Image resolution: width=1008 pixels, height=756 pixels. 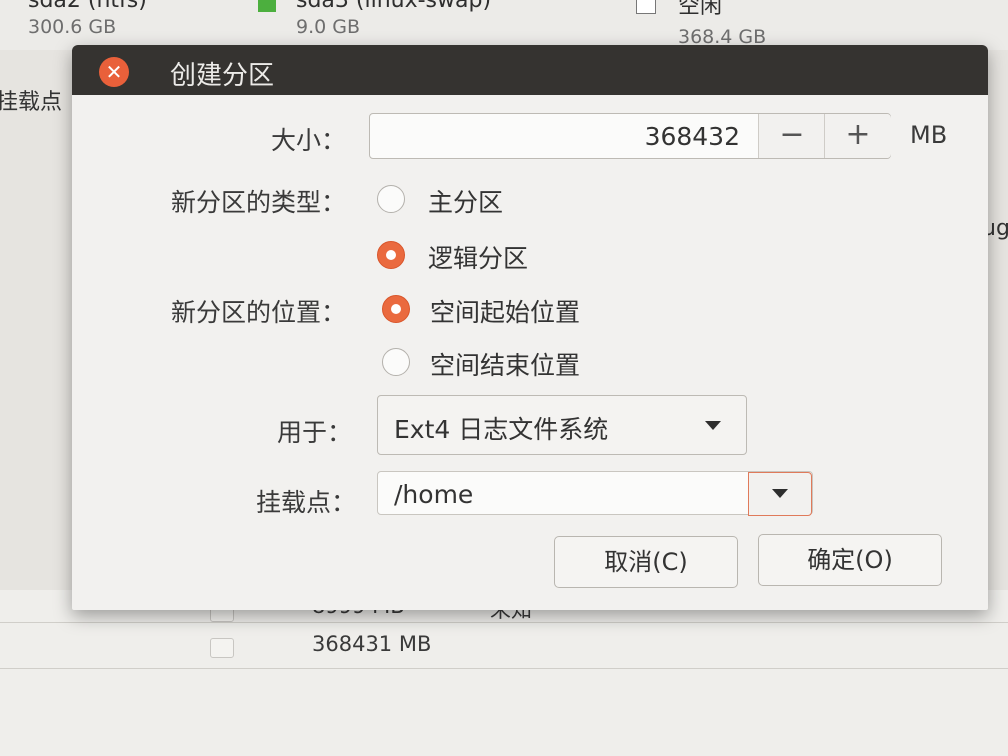 What do you see at coordinates (267, 6) in the screenshot?
I see `partition-sda3-swatch` at bounding box center [267, 6].